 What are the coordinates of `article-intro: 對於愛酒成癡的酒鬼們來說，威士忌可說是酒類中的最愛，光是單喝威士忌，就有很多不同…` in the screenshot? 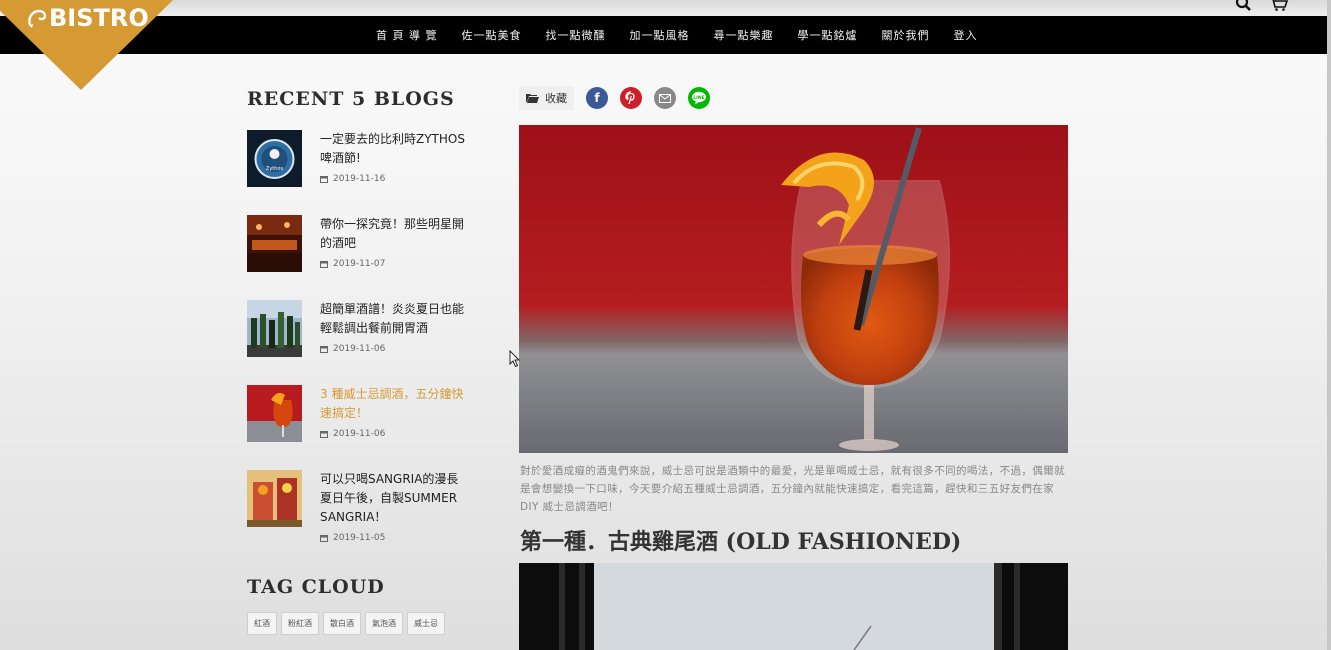 It's located at (792, 489).